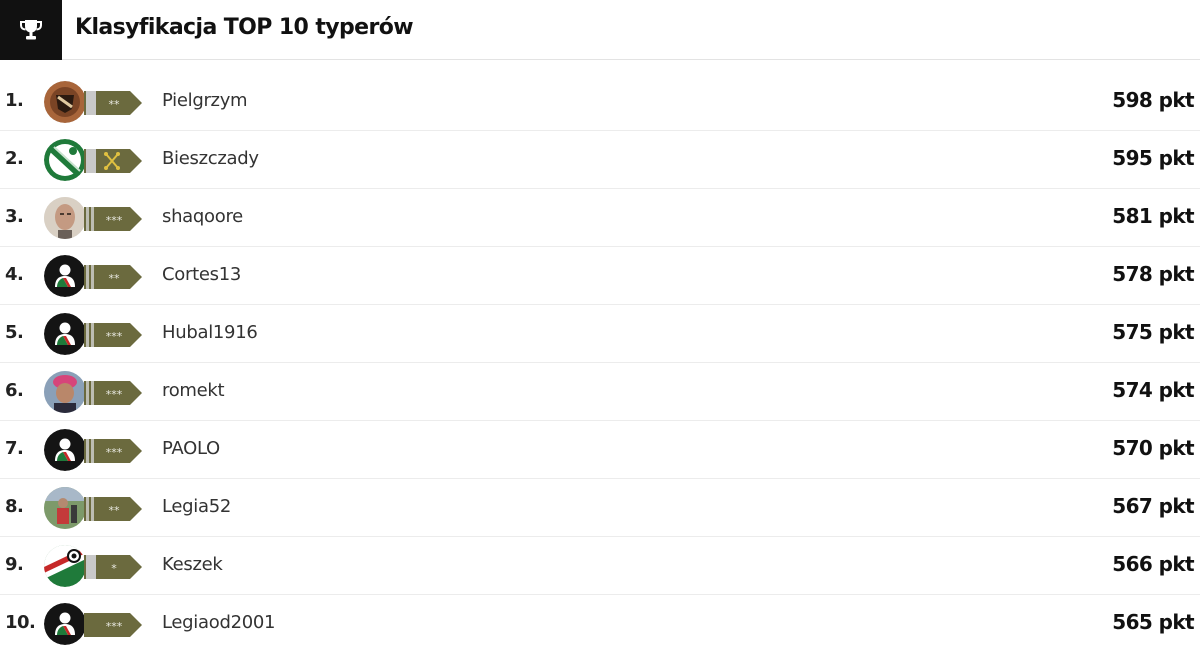  Describe the element at coordinates (14, 506) in the screenshot. I see `rank-number: 8.` at that location.